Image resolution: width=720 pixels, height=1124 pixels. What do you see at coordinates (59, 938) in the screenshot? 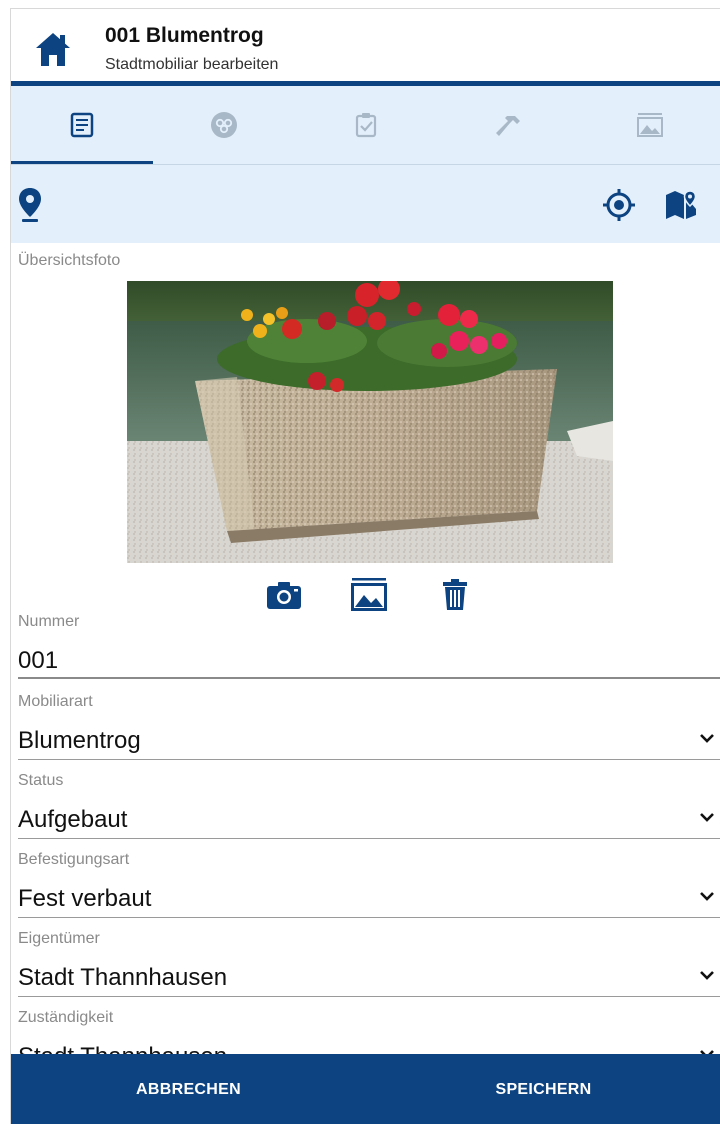
I see `field-label: Eigentümer` at bounding box center [59, 938].